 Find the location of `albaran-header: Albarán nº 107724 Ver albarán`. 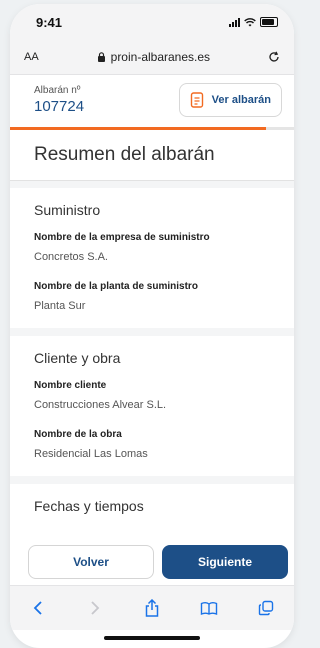

albaran-header: Albarán nº 107724 Ver albarán is located at coordinates (152, 101).